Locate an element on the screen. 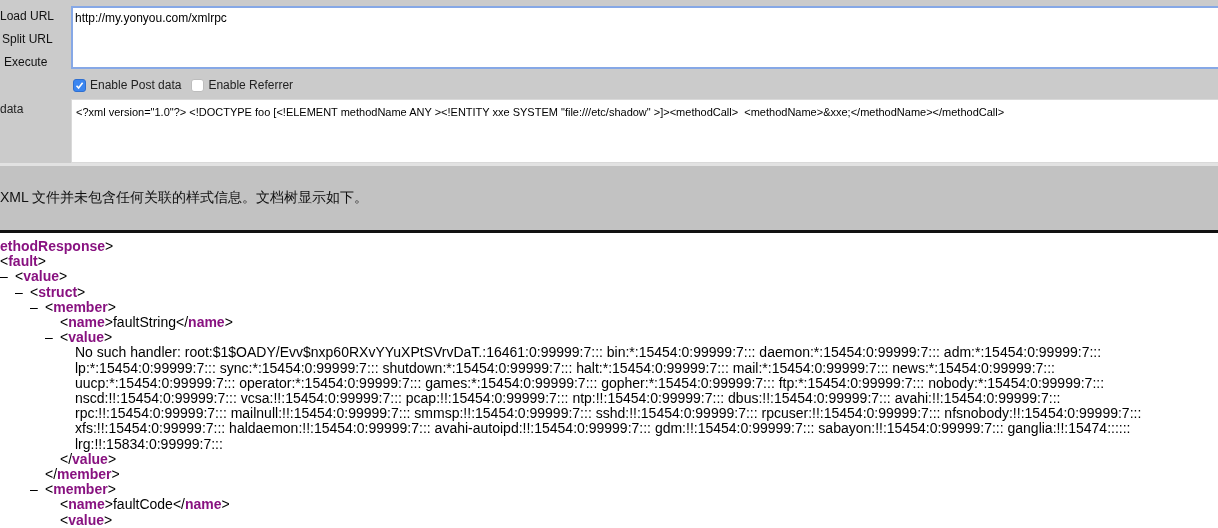  xml-tag: <name>faultCode</name> is located at coordinates (145, 505).